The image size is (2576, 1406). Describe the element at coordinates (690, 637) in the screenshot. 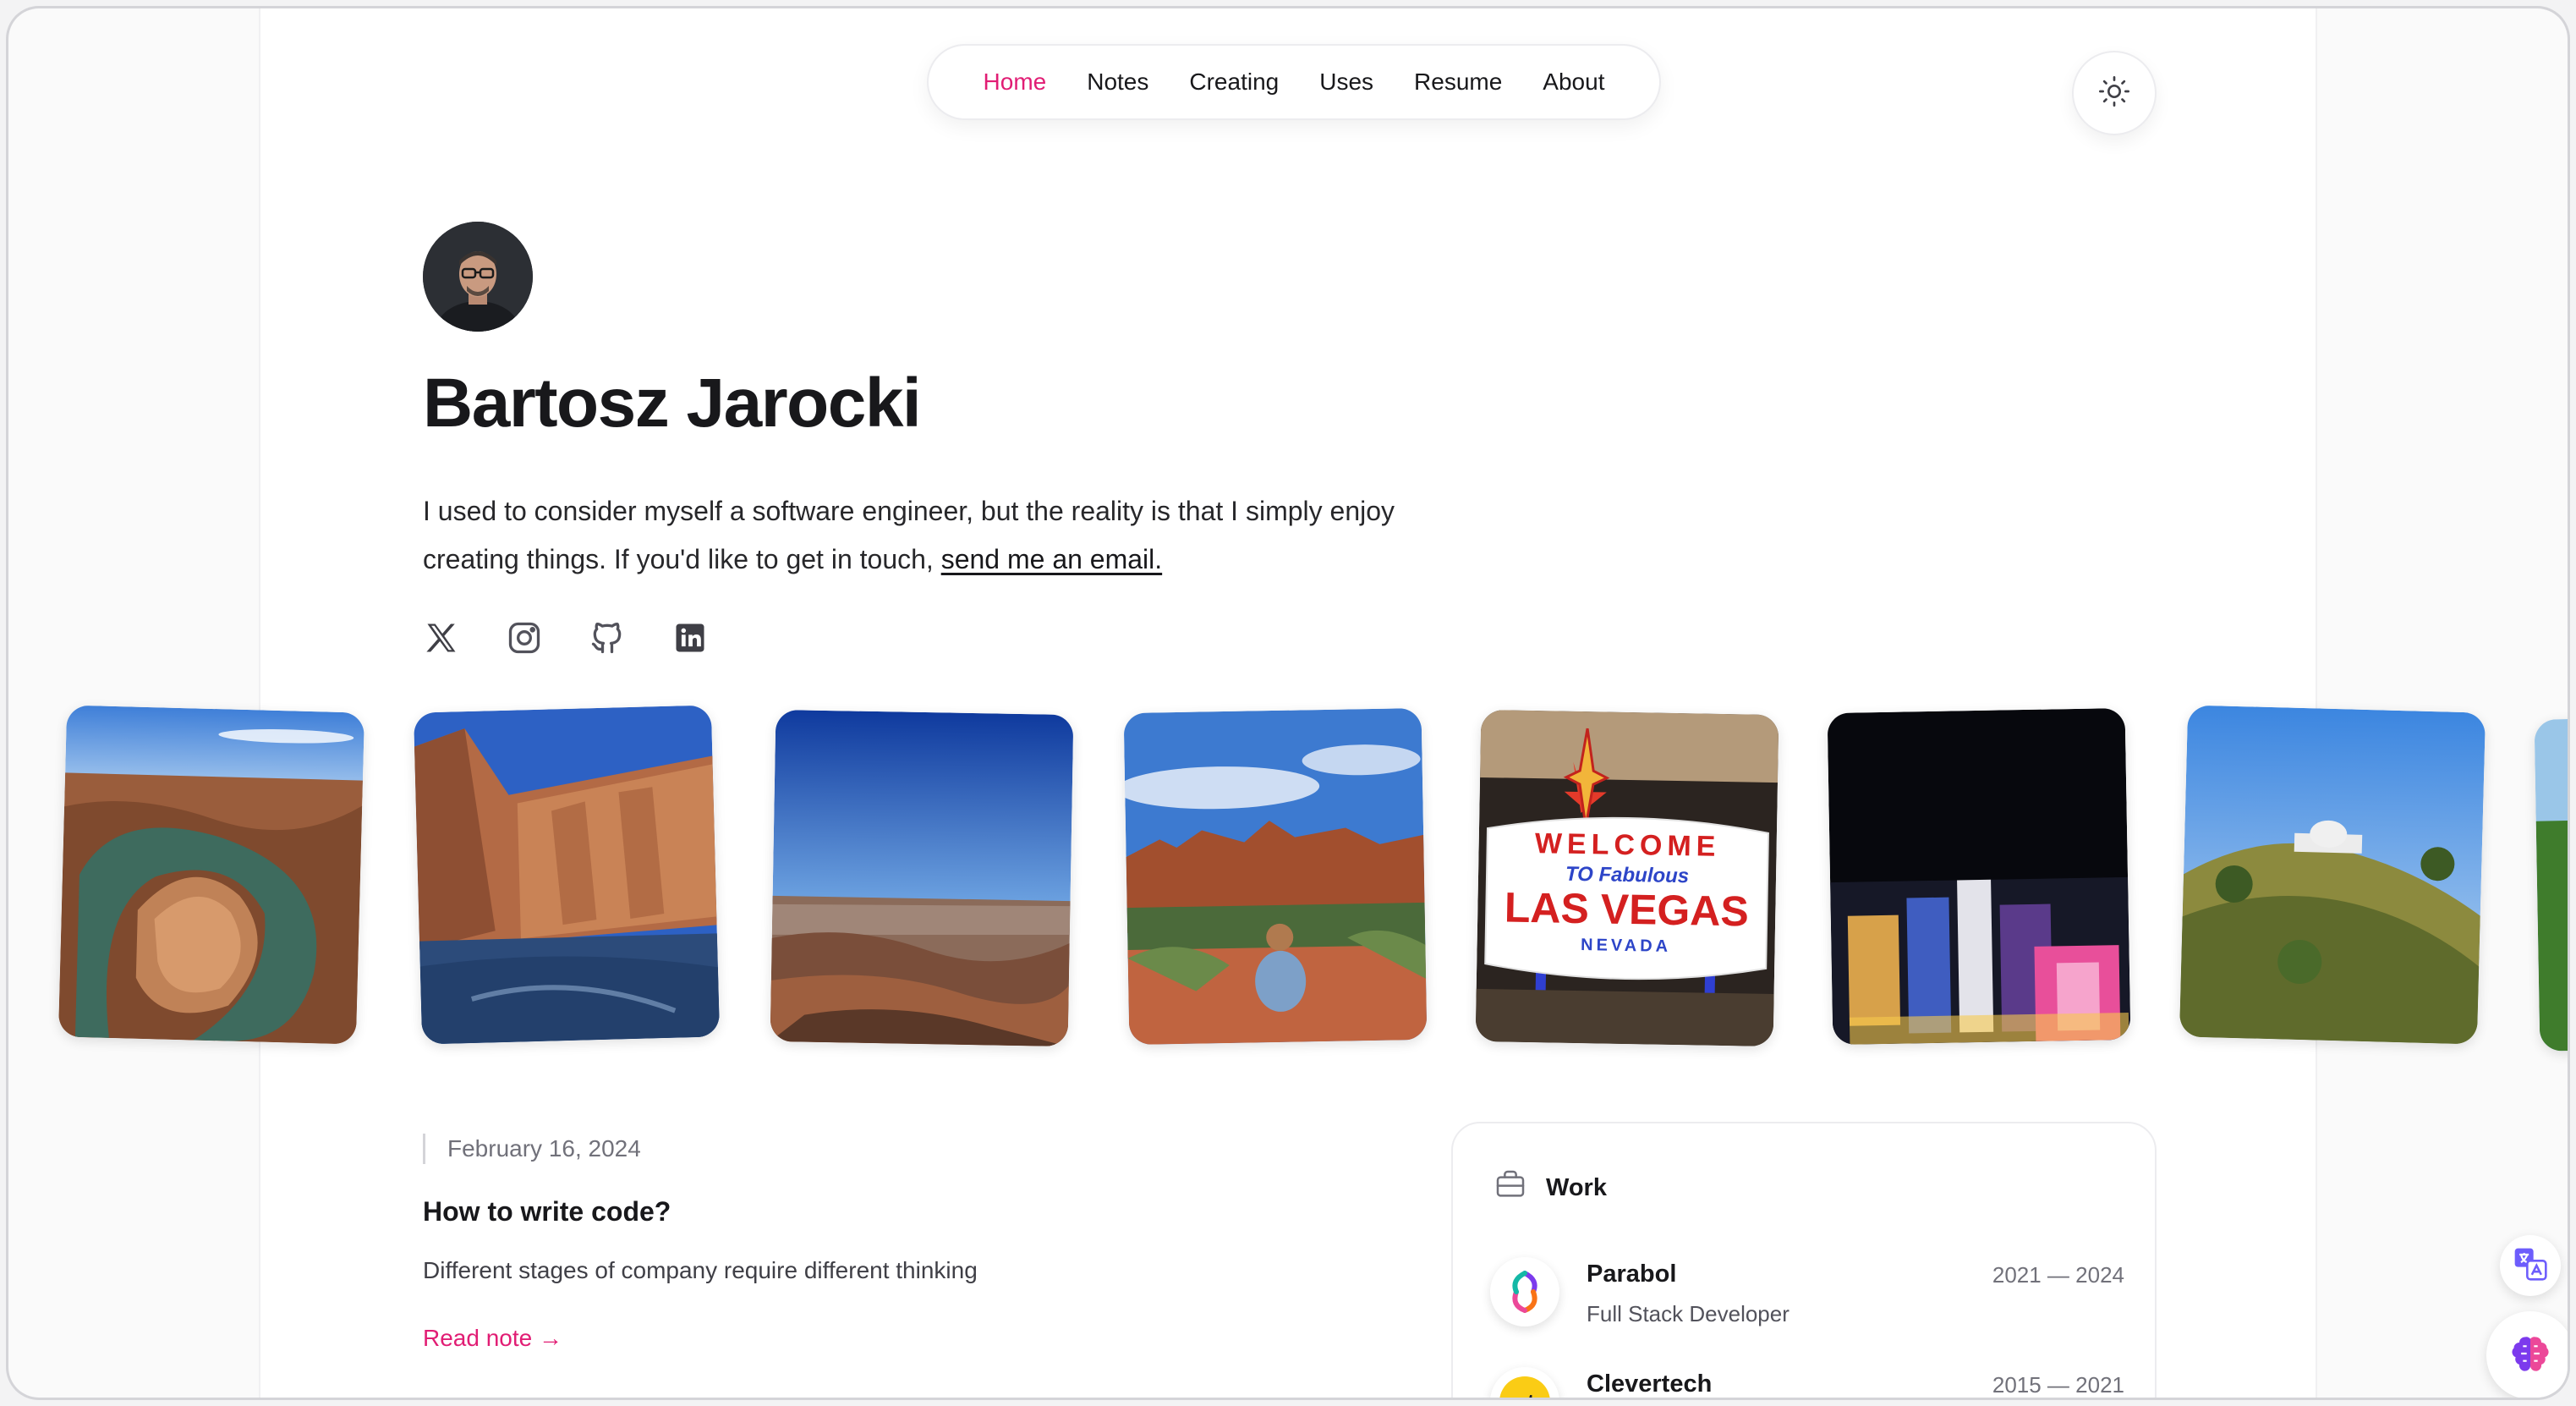

I see `linkedin-icon` at that location.